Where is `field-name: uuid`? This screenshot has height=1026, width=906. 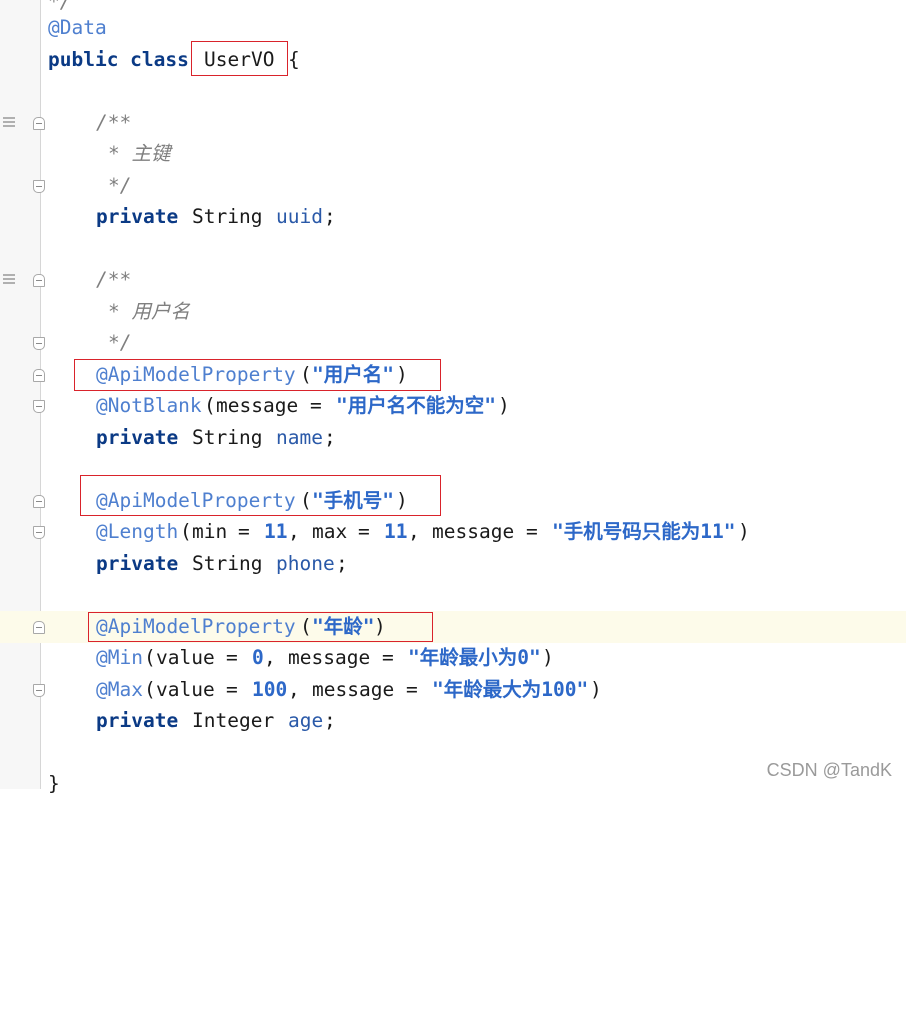
field-name: uuid is located at coordinates (299, 216).